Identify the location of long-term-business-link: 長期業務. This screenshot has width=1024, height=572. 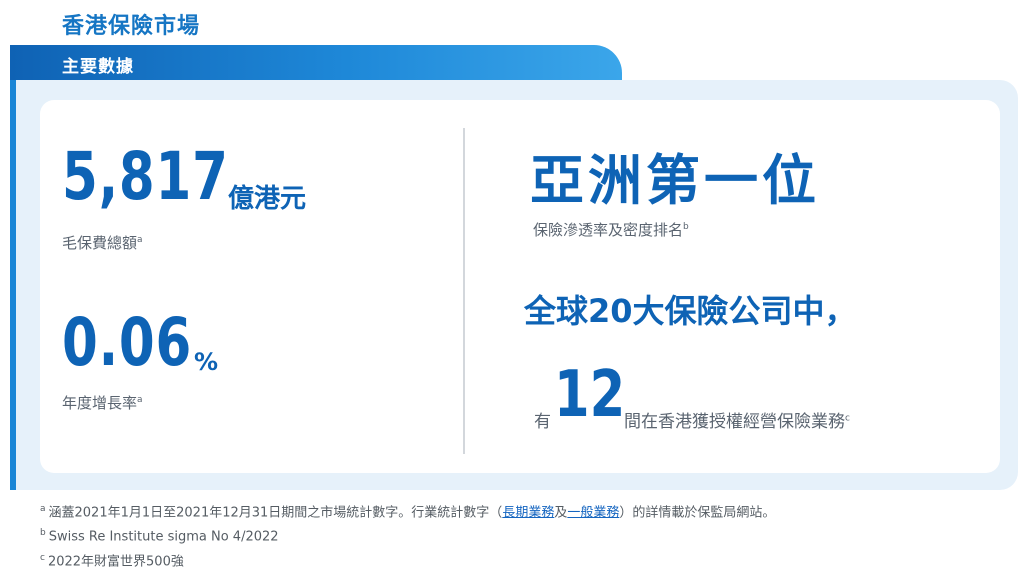
(528, 512).